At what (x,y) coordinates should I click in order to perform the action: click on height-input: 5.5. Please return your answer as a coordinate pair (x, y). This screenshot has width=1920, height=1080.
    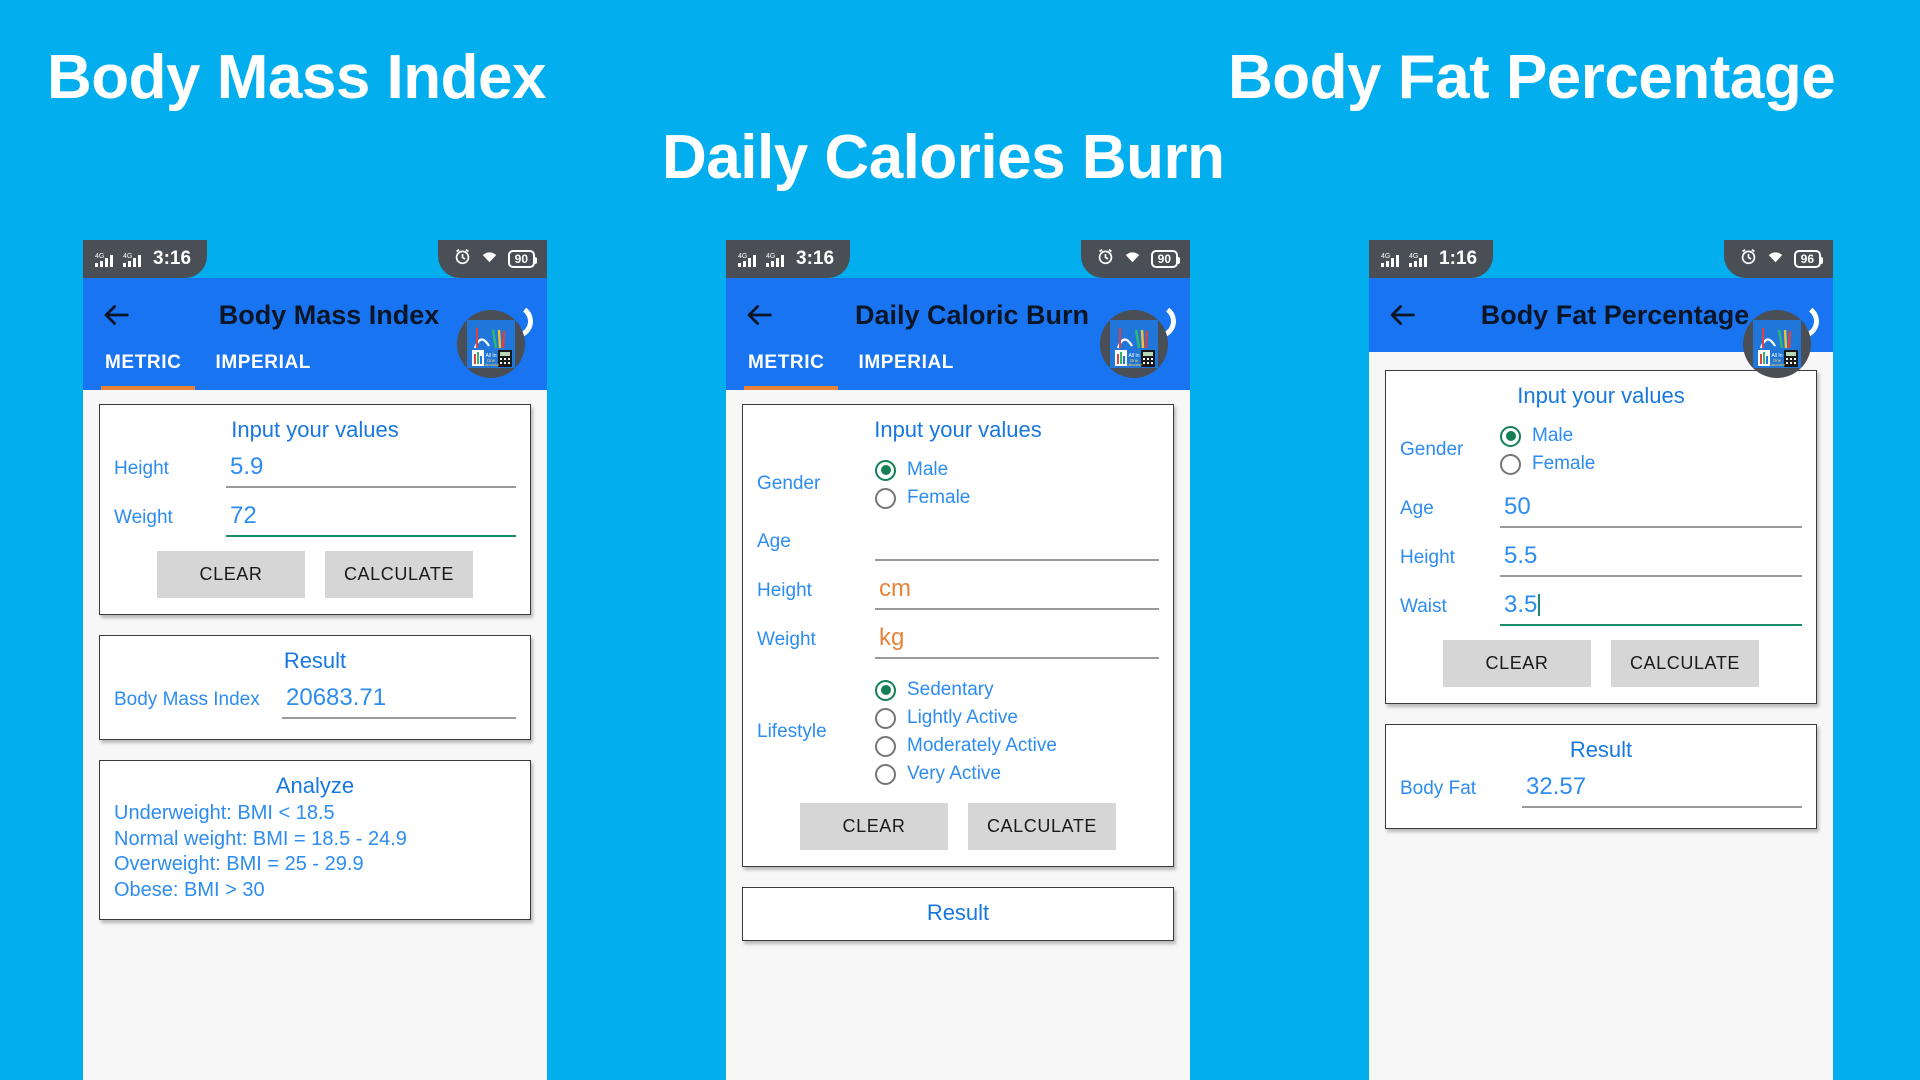
    Looking at the image, I should click on (1651, 559).